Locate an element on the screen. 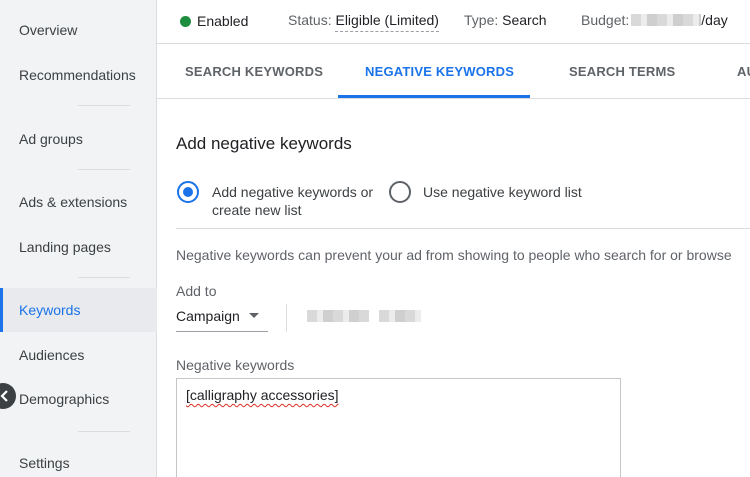 The image size is (750, 477). sidebar-item-audiences: Audiences is located at coordinates (78, 355).